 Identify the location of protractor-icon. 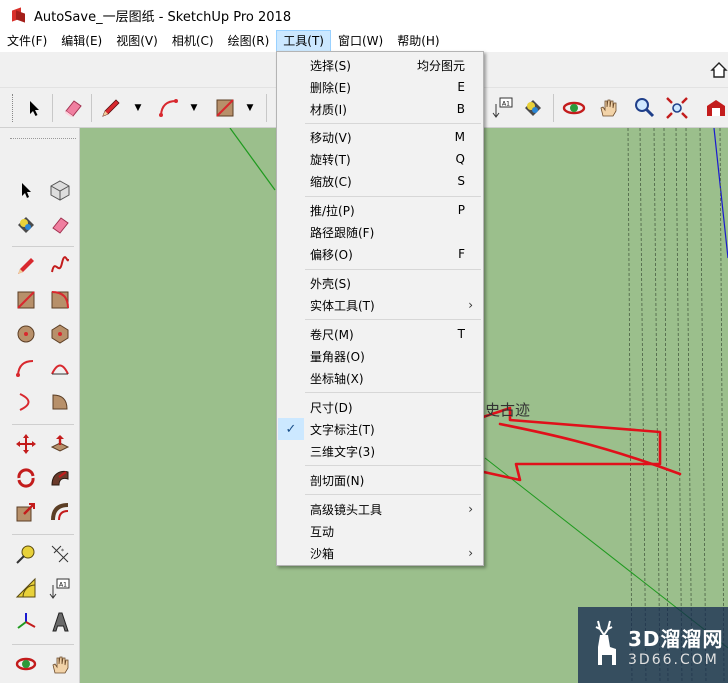
(26, 588).